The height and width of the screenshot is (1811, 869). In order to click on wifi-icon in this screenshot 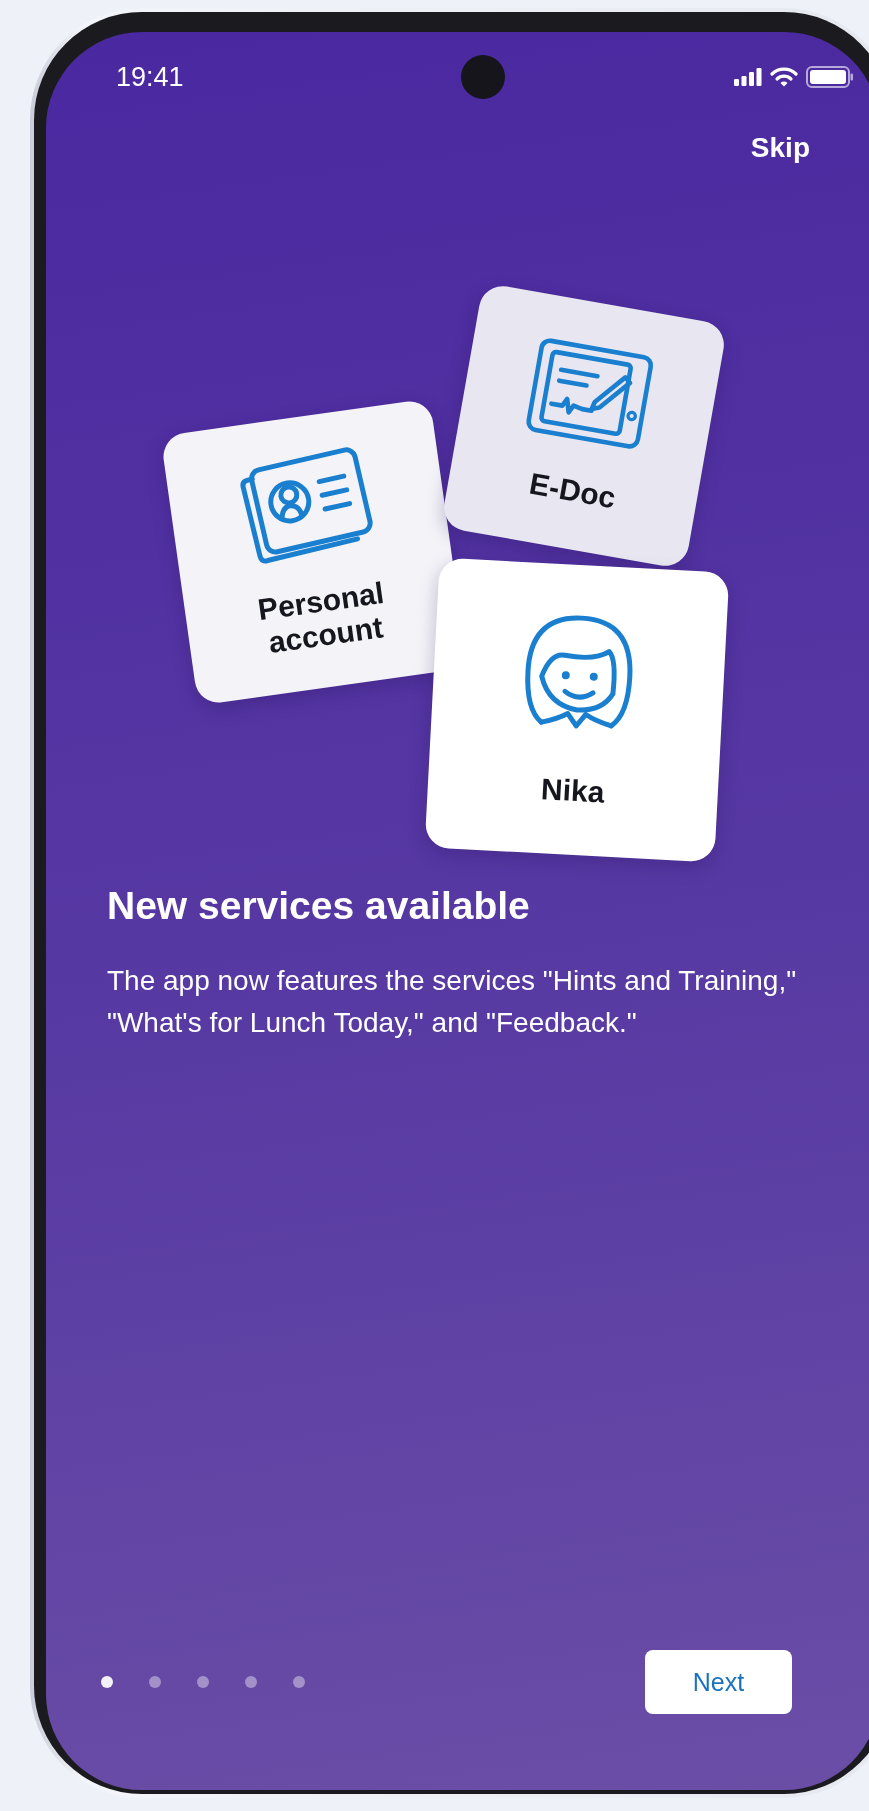, I will do `click(784, 77)`.